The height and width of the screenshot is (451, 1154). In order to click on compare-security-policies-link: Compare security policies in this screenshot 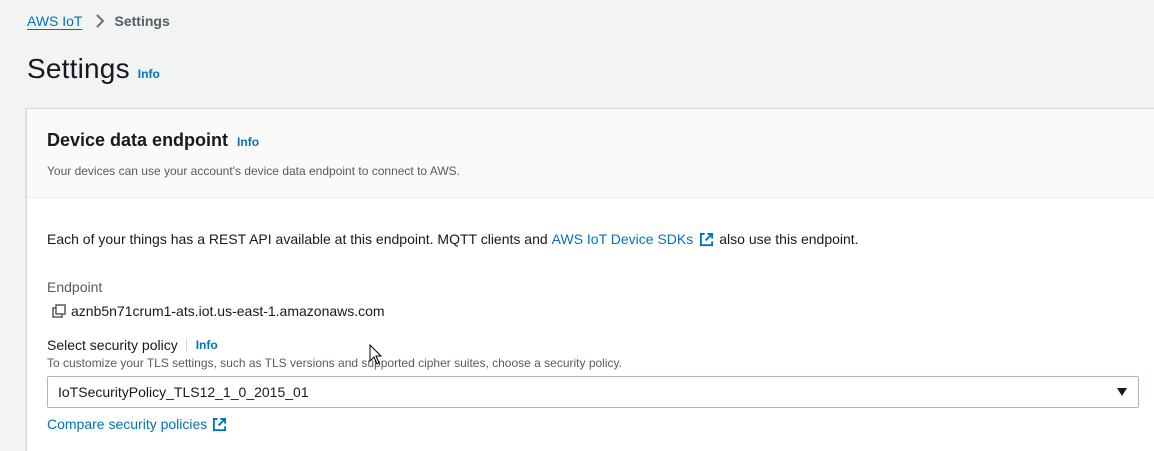, I will do `click(127, 424)`.